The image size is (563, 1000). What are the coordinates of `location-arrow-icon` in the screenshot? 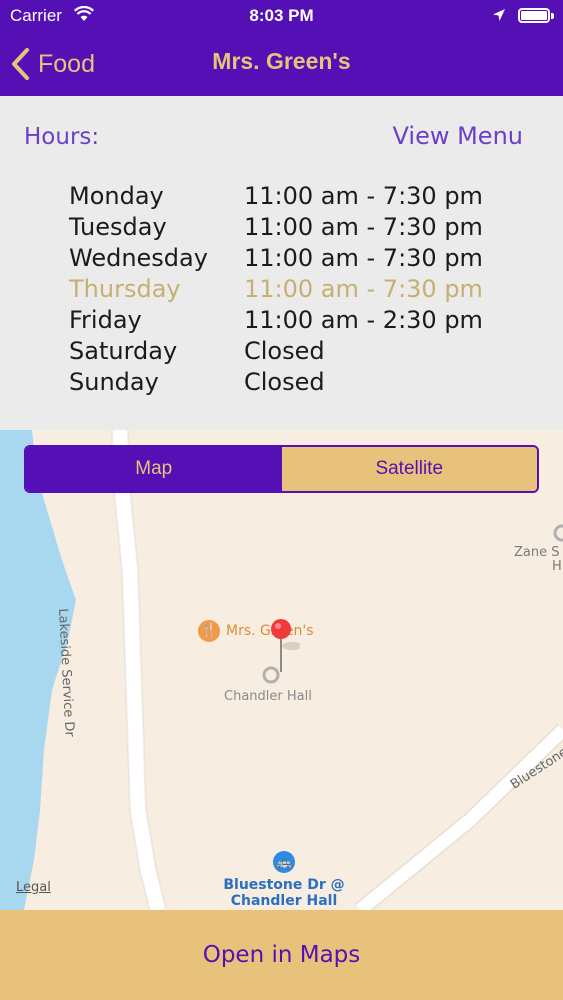 It's located at (499, 15).